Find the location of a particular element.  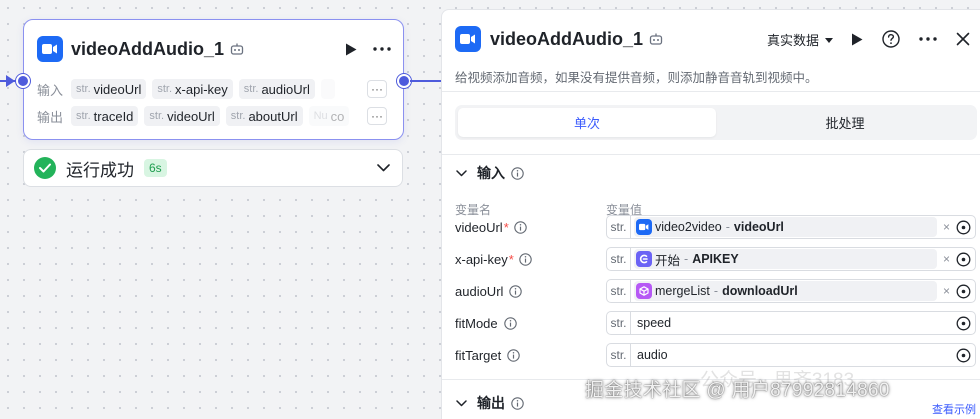

watermark: 掘金技术社区 @ 用户87992814860 is located at coordinates (737, 390).